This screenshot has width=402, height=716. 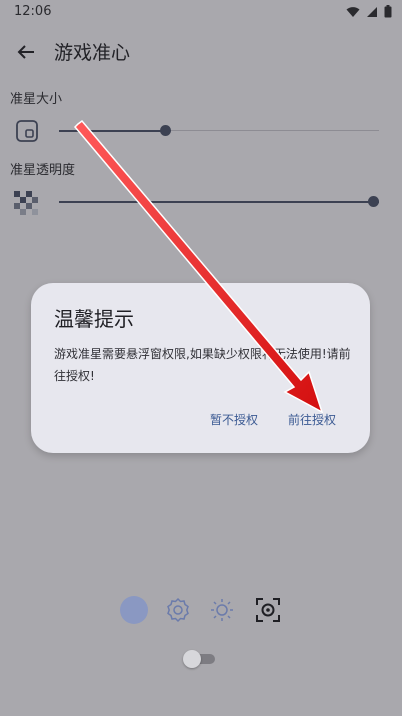 I want to click on status-time: 12:06, so click(x=33, y=11).